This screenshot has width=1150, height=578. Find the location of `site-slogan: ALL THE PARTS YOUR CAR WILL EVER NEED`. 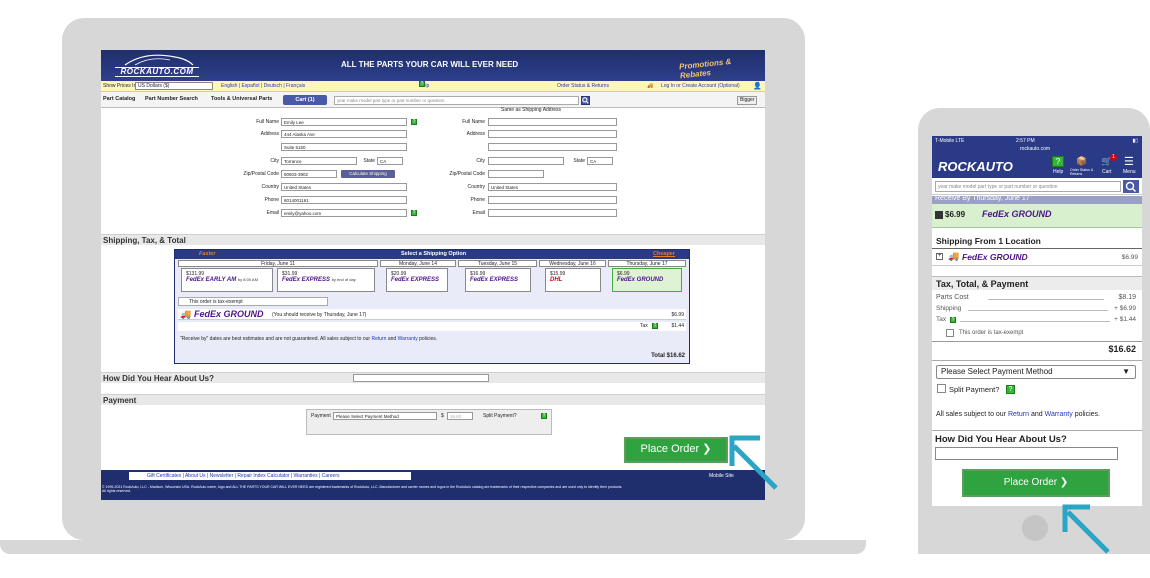

site-slogan: ALL THE PARTS YOUR CAR WILL EVER NEED is located at coordinates (430, 64).